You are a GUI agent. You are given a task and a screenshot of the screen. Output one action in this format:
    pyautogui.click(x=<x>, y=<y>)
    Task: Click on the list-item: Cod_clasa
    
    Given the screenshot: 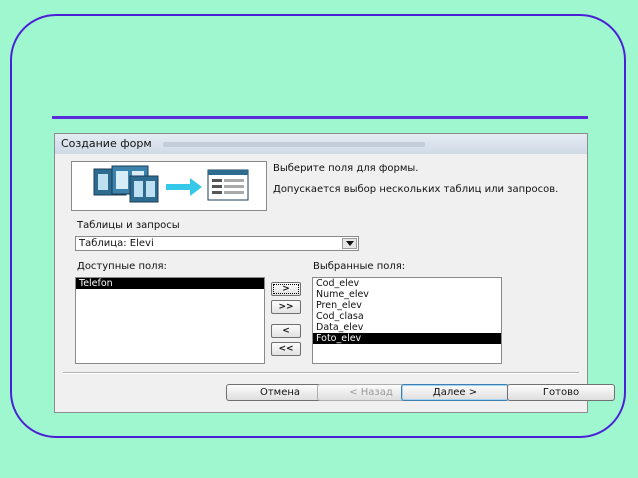 What is the action you would take?
    pyautogui.click(x=407, y=316)
    